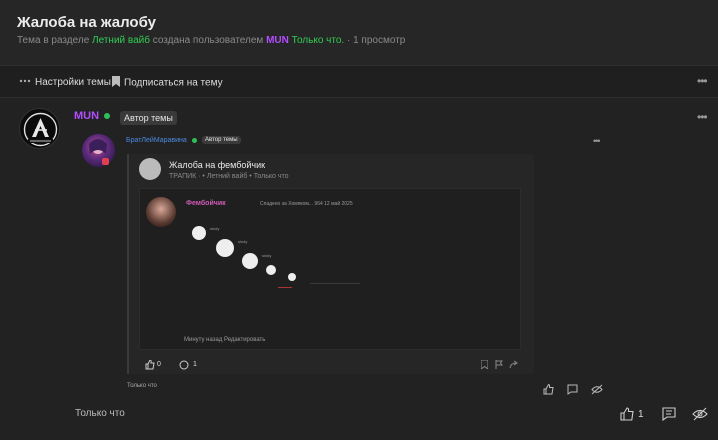  I want to click on shot-username: Фембойчик, so click(206, 203).